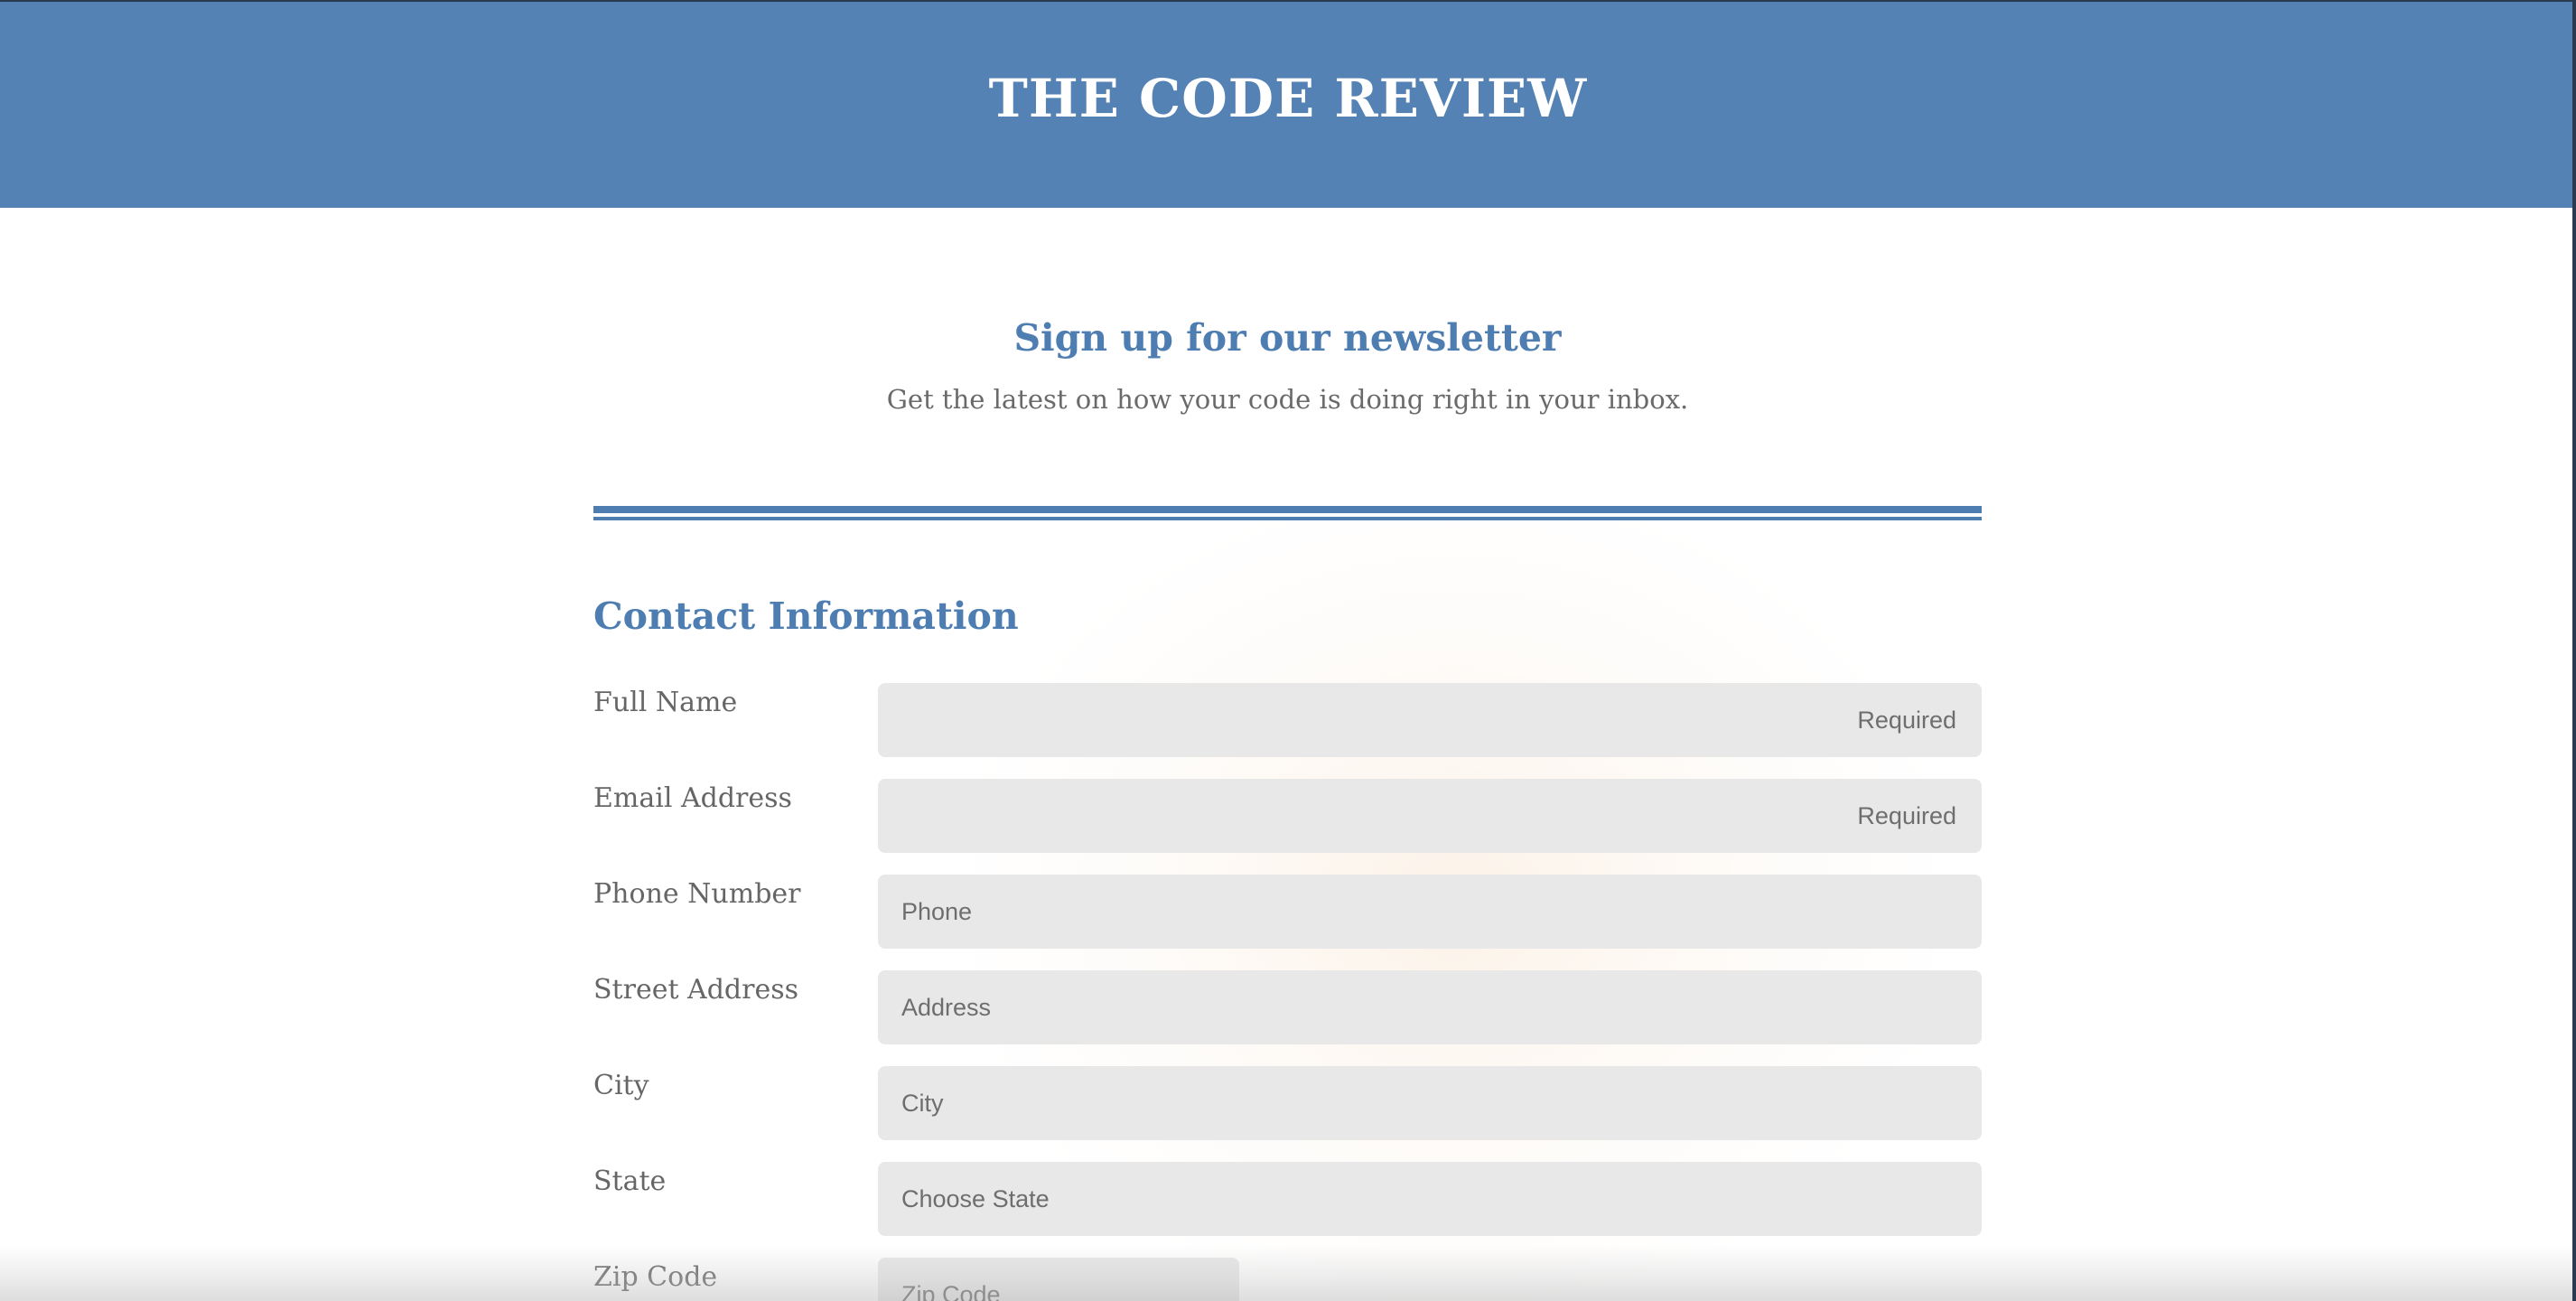 Image resolution: width=2576 pixels, height=1301 pixels. What do you see at coordinates (693, 798) in the screenshot?
I see `email-label: Email Address` at bounding box center [693, 798].